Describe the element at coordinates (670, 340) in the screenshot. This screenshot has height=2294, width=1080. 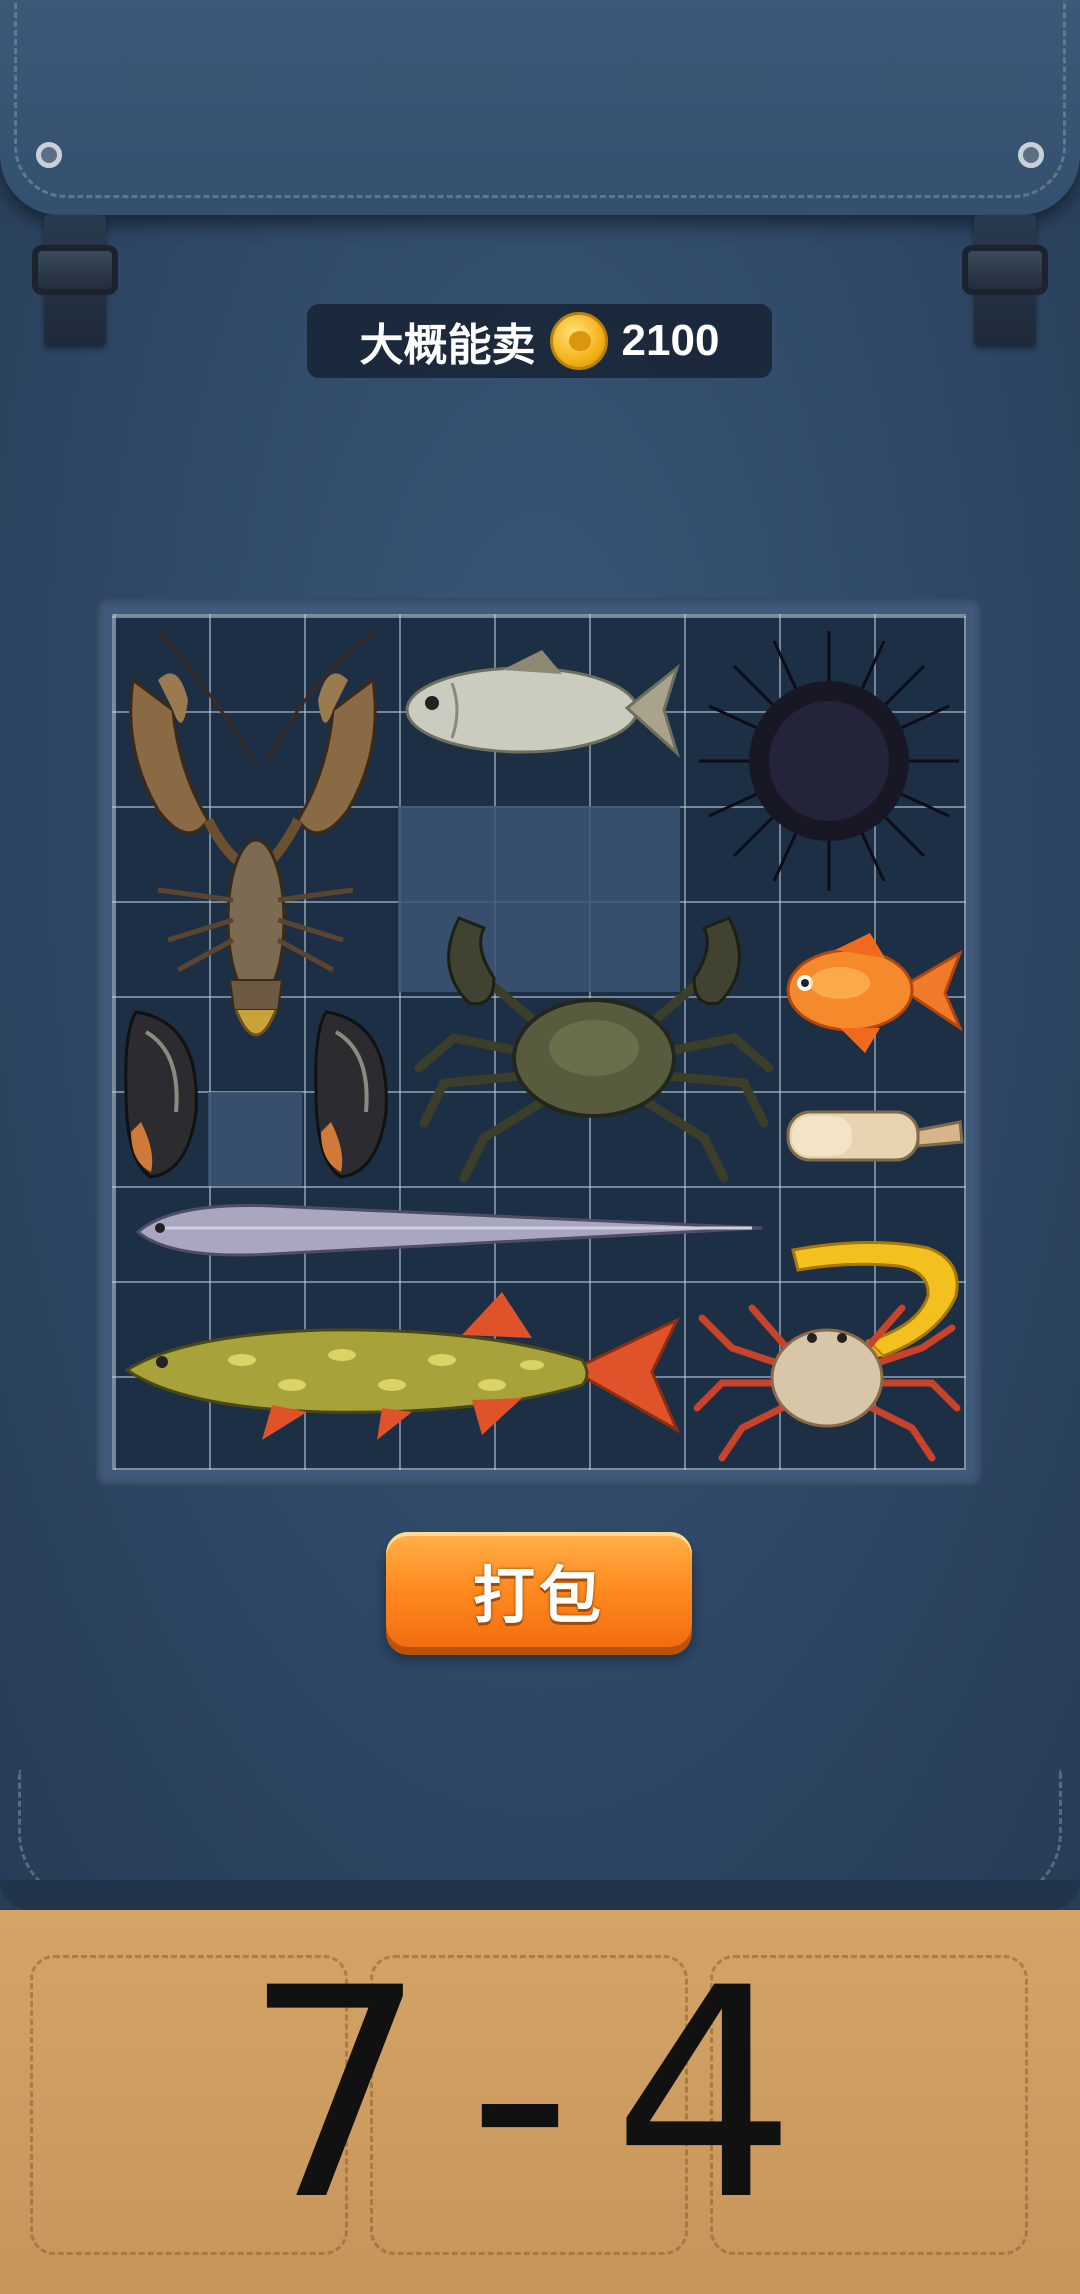
I see `price-value: 2100` at that location.